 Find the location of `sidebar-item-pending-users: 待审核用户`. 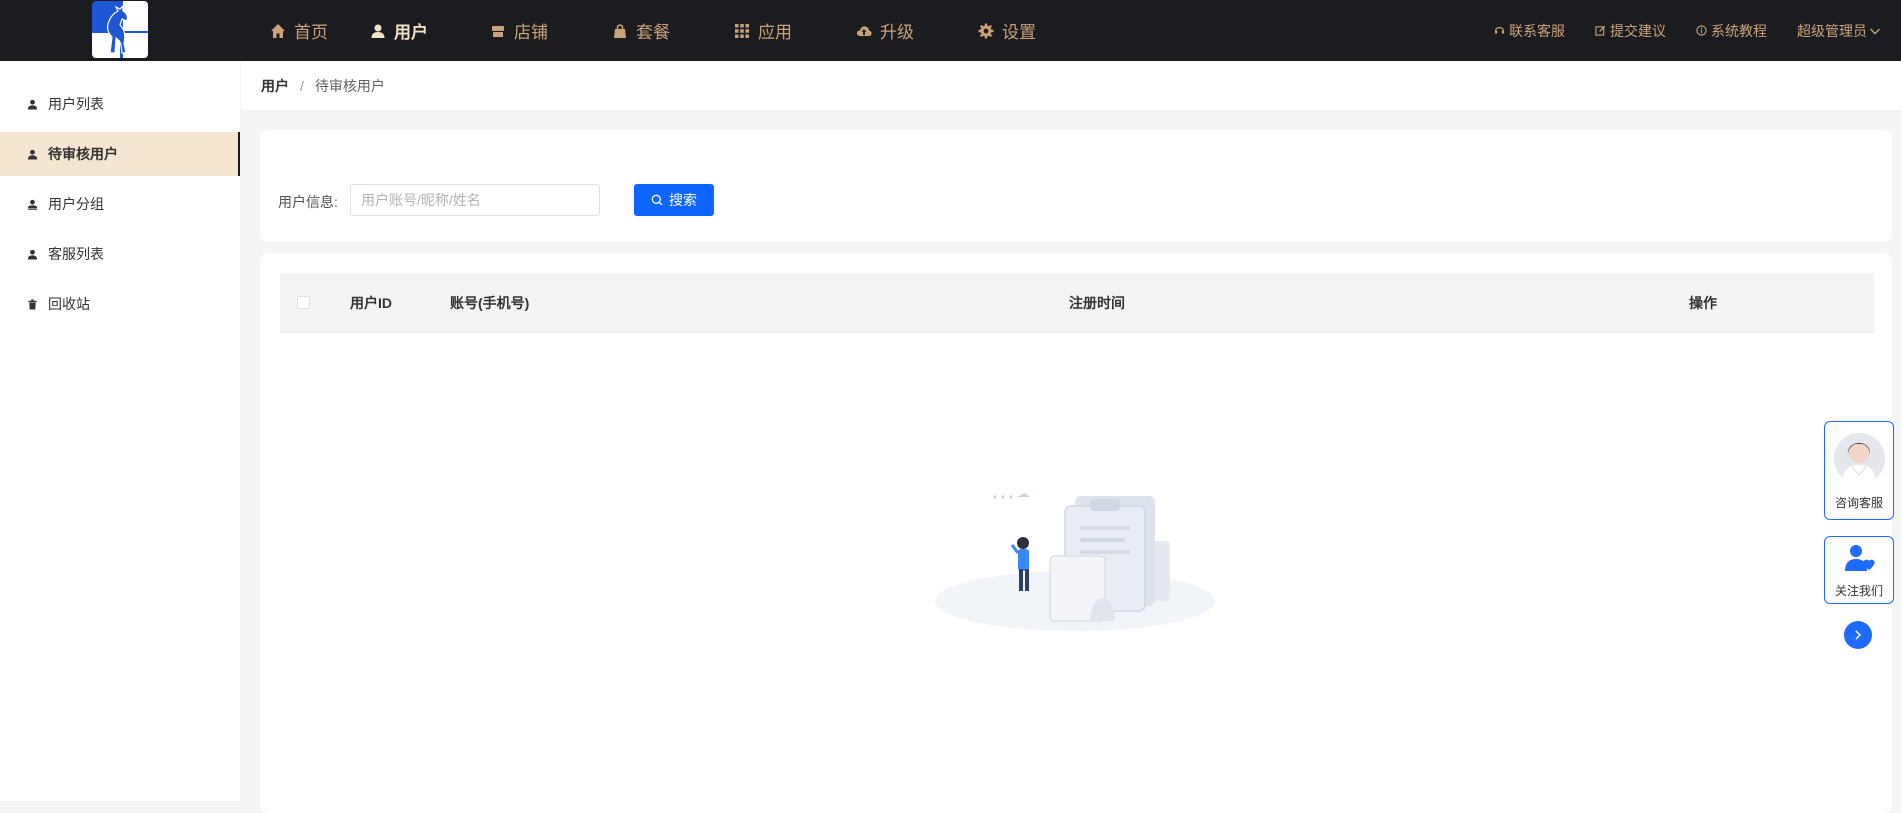

sidebar-item-pending-users: 待审核用户 is located at coordinates (120, 154).